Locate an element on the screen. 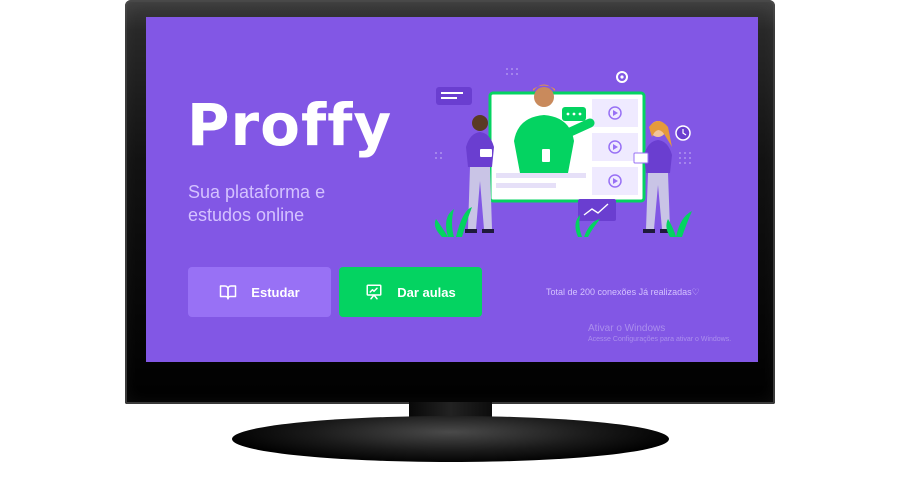 This screenshot has width=900, height=480. hero-illustration is located at coordinates (563, 152).